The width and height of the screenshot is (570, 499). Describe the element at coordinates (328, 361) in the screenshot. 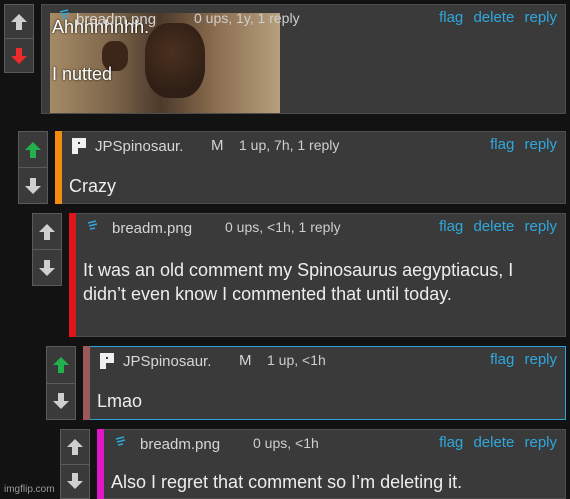

I see `comment-header: JPSpinosaur. M 1 up, <1h flag reply` at that location.